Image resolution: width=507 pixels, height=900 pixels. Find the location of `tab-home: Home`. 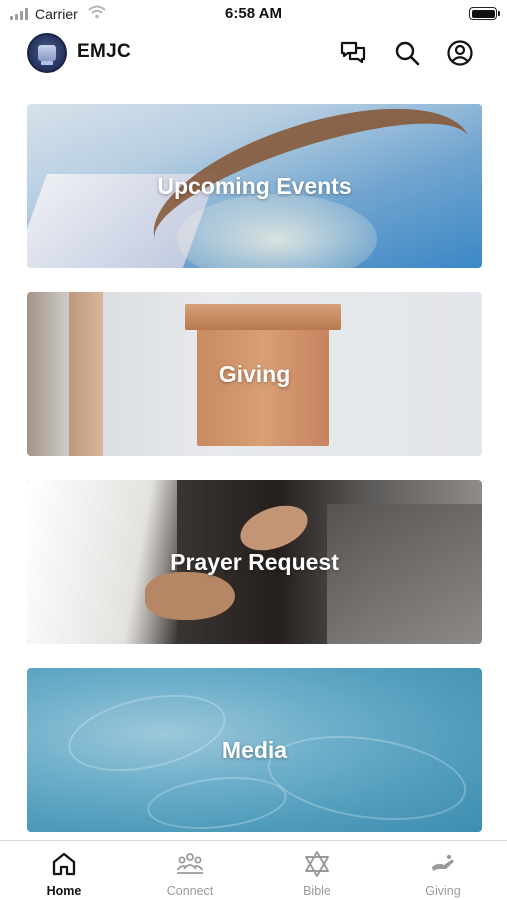

tab-home: Home is located at coordinates (64, 870).